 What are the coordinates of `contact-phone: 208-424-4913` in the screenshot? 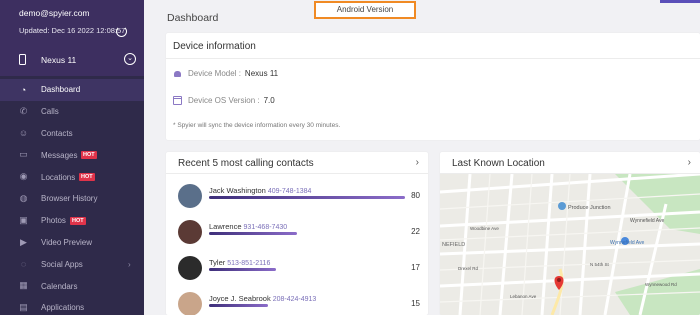 It's located at (294, 299).